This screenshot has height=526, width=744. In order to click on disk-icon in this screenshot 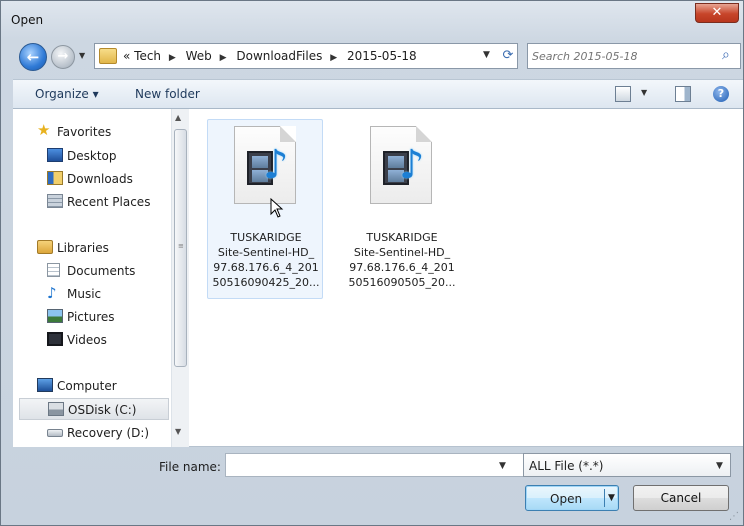, I will do `click(56, 409)`.